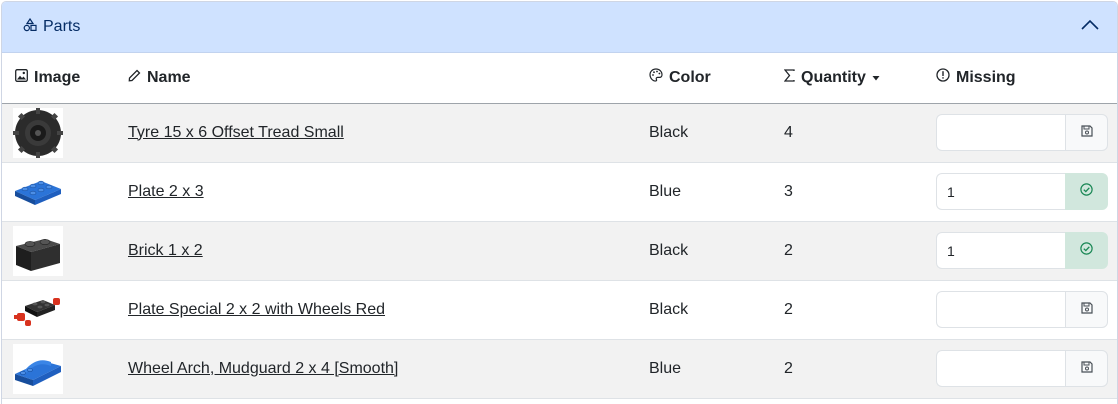 The width and height of the screenshot is (1118, 404). I want to click on panel-title-group: Parts, so click(52, 27).